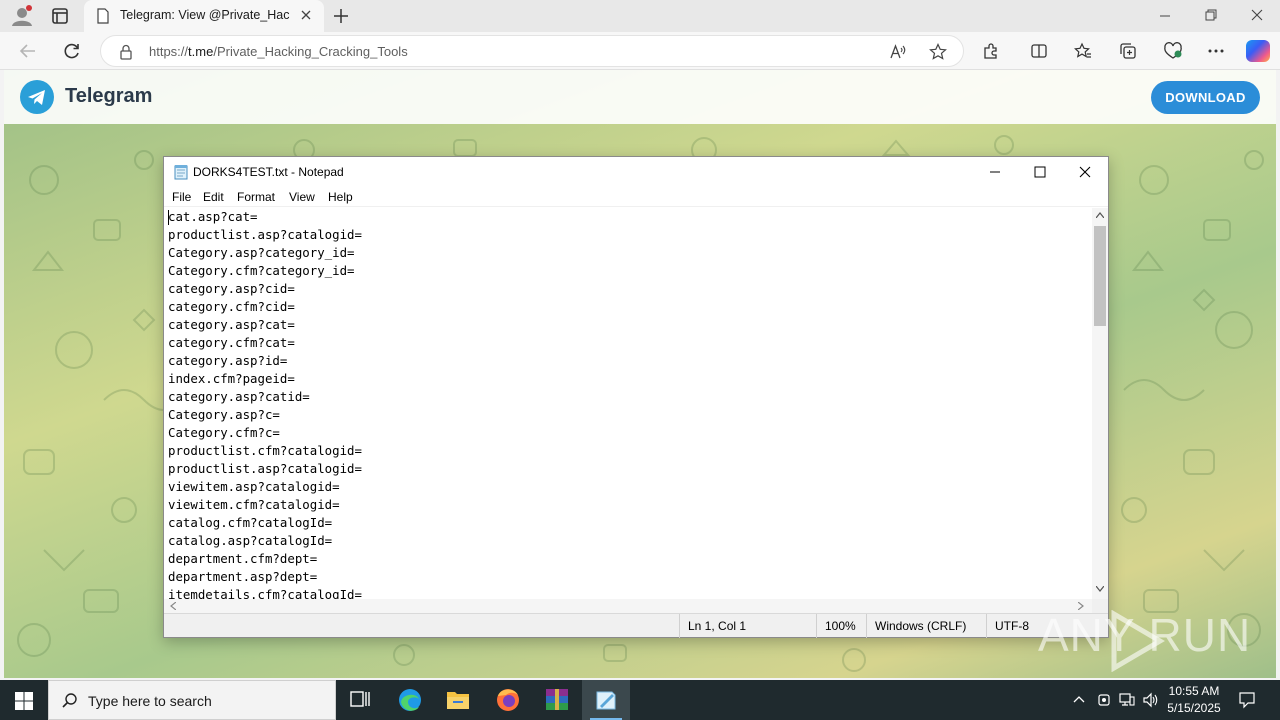 The height and width of the screenshot is (720, 1280). I want to click on text-line: productlist.cfm?catalogid=, so click(265, 450).